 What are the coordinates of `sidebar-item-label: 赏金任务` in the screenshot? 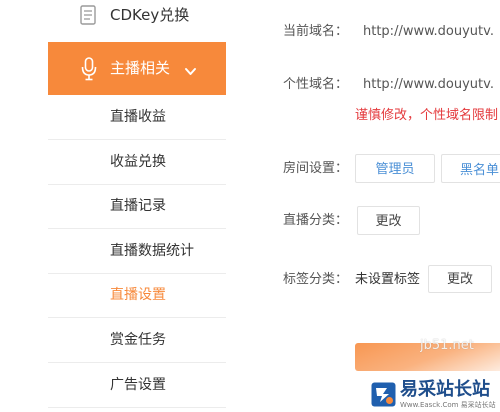 It's located at (138, 340).